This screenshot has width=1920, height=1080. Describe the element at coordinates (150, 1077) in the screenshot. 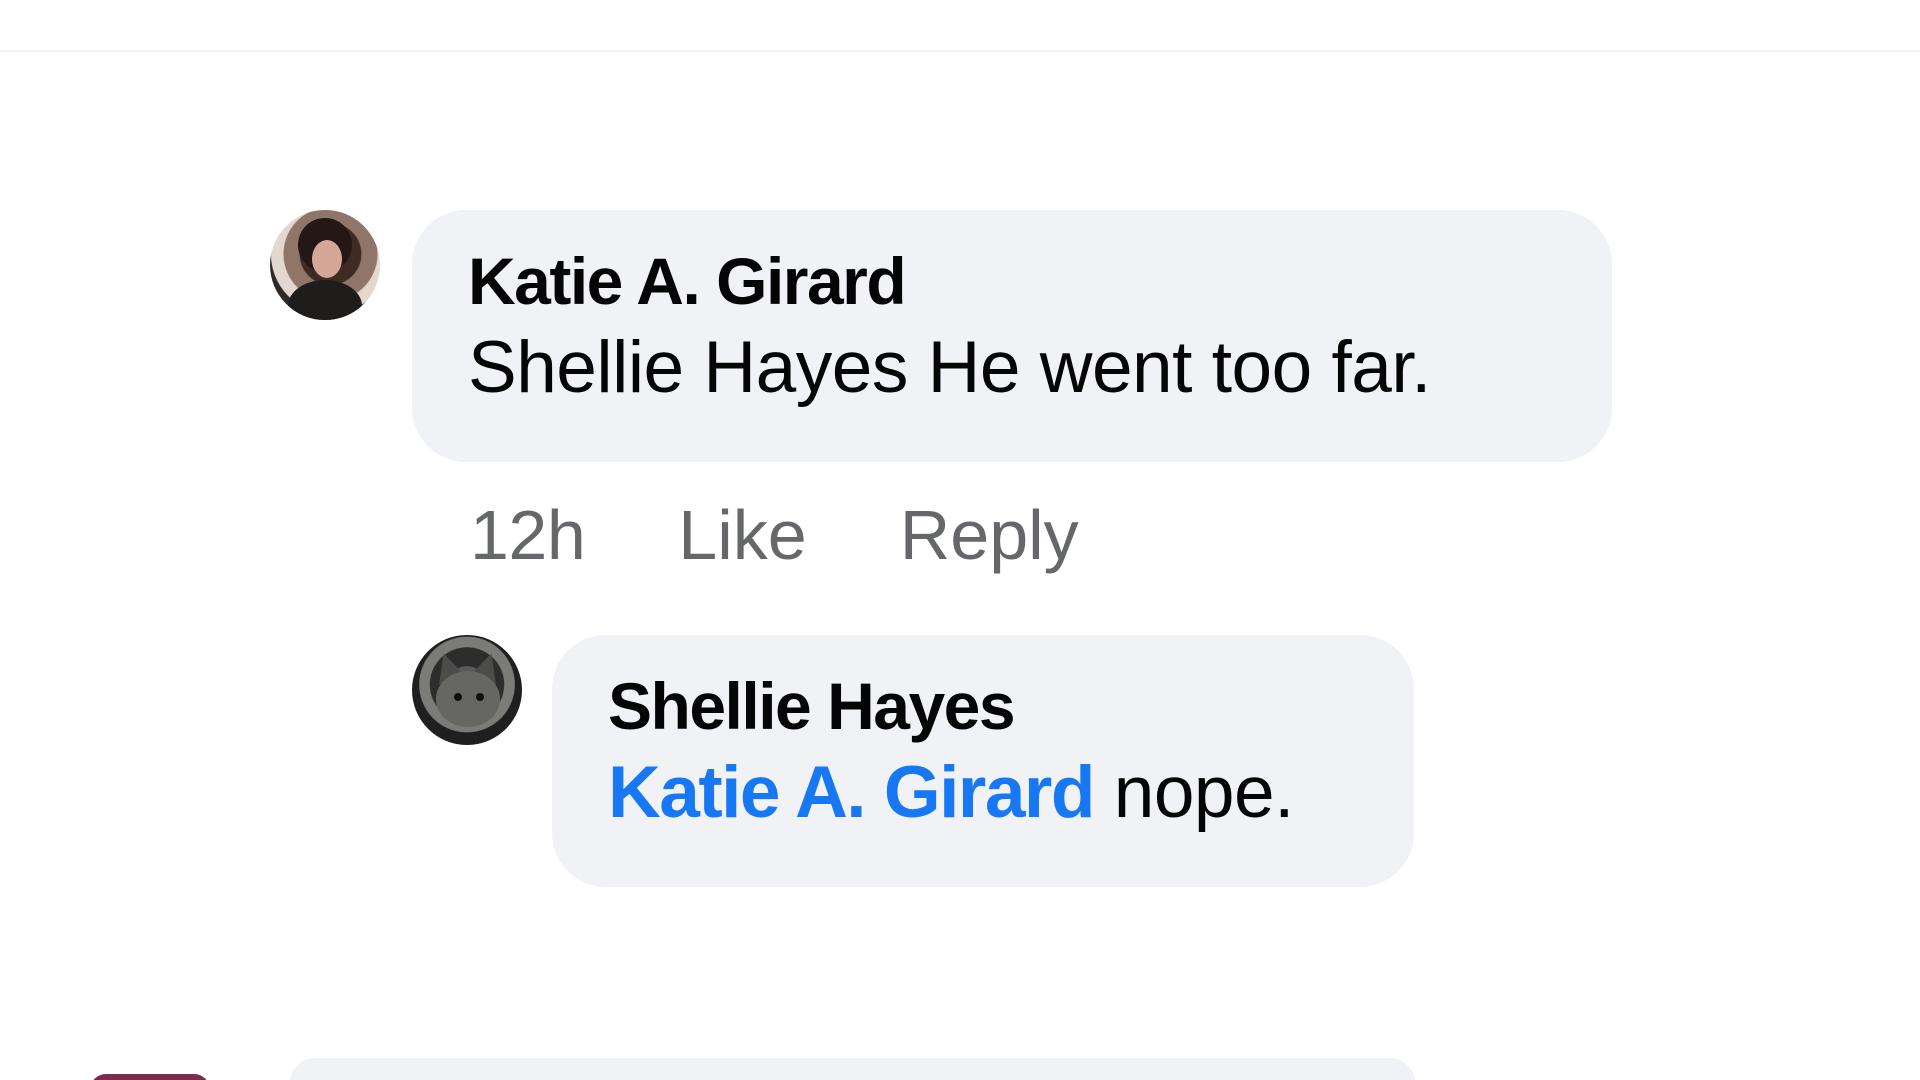

I see `next-comment-avatar-edge` at that location.